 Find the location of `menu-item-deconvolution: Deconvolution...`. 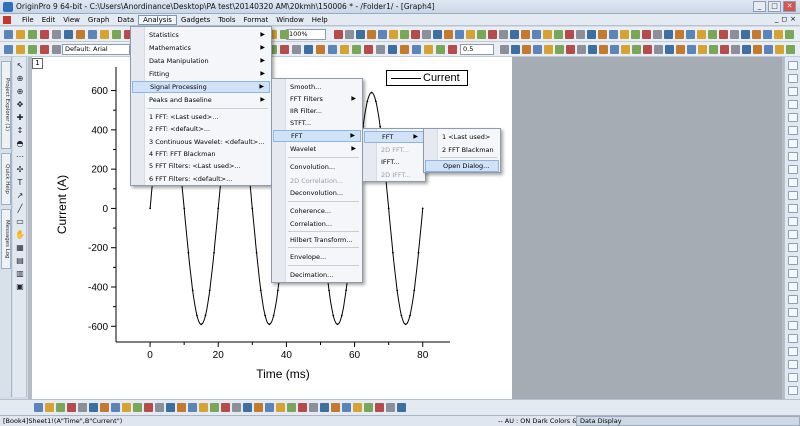

menu-item-deconvolution: Deconvolution... is located at coordinates (317, 193).